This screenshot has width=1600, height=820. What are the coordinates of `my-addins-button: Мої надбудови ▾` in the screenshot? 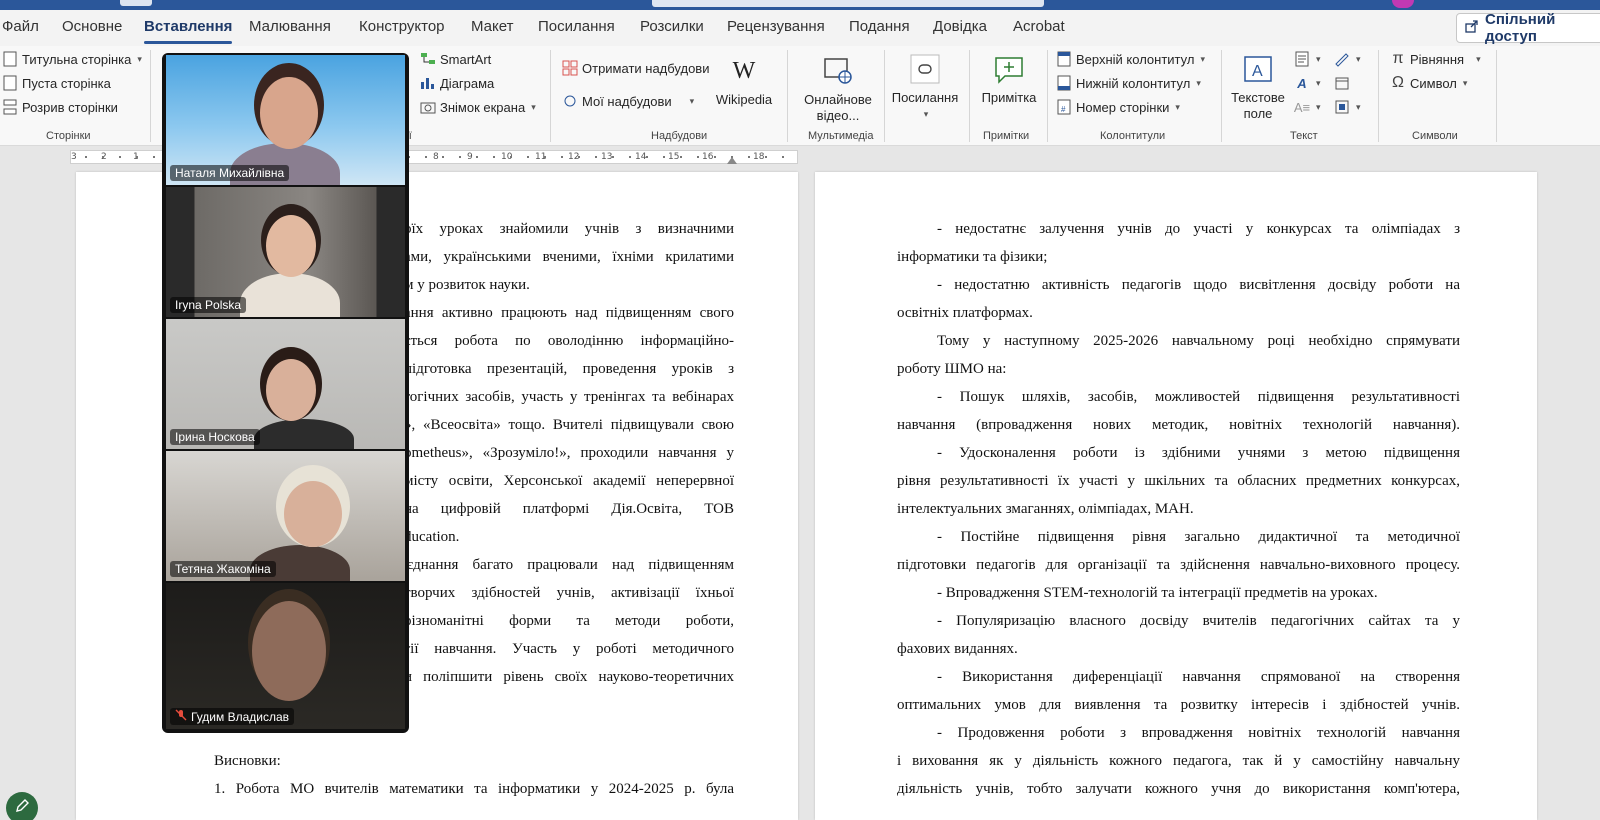 It's located at (628, 101).